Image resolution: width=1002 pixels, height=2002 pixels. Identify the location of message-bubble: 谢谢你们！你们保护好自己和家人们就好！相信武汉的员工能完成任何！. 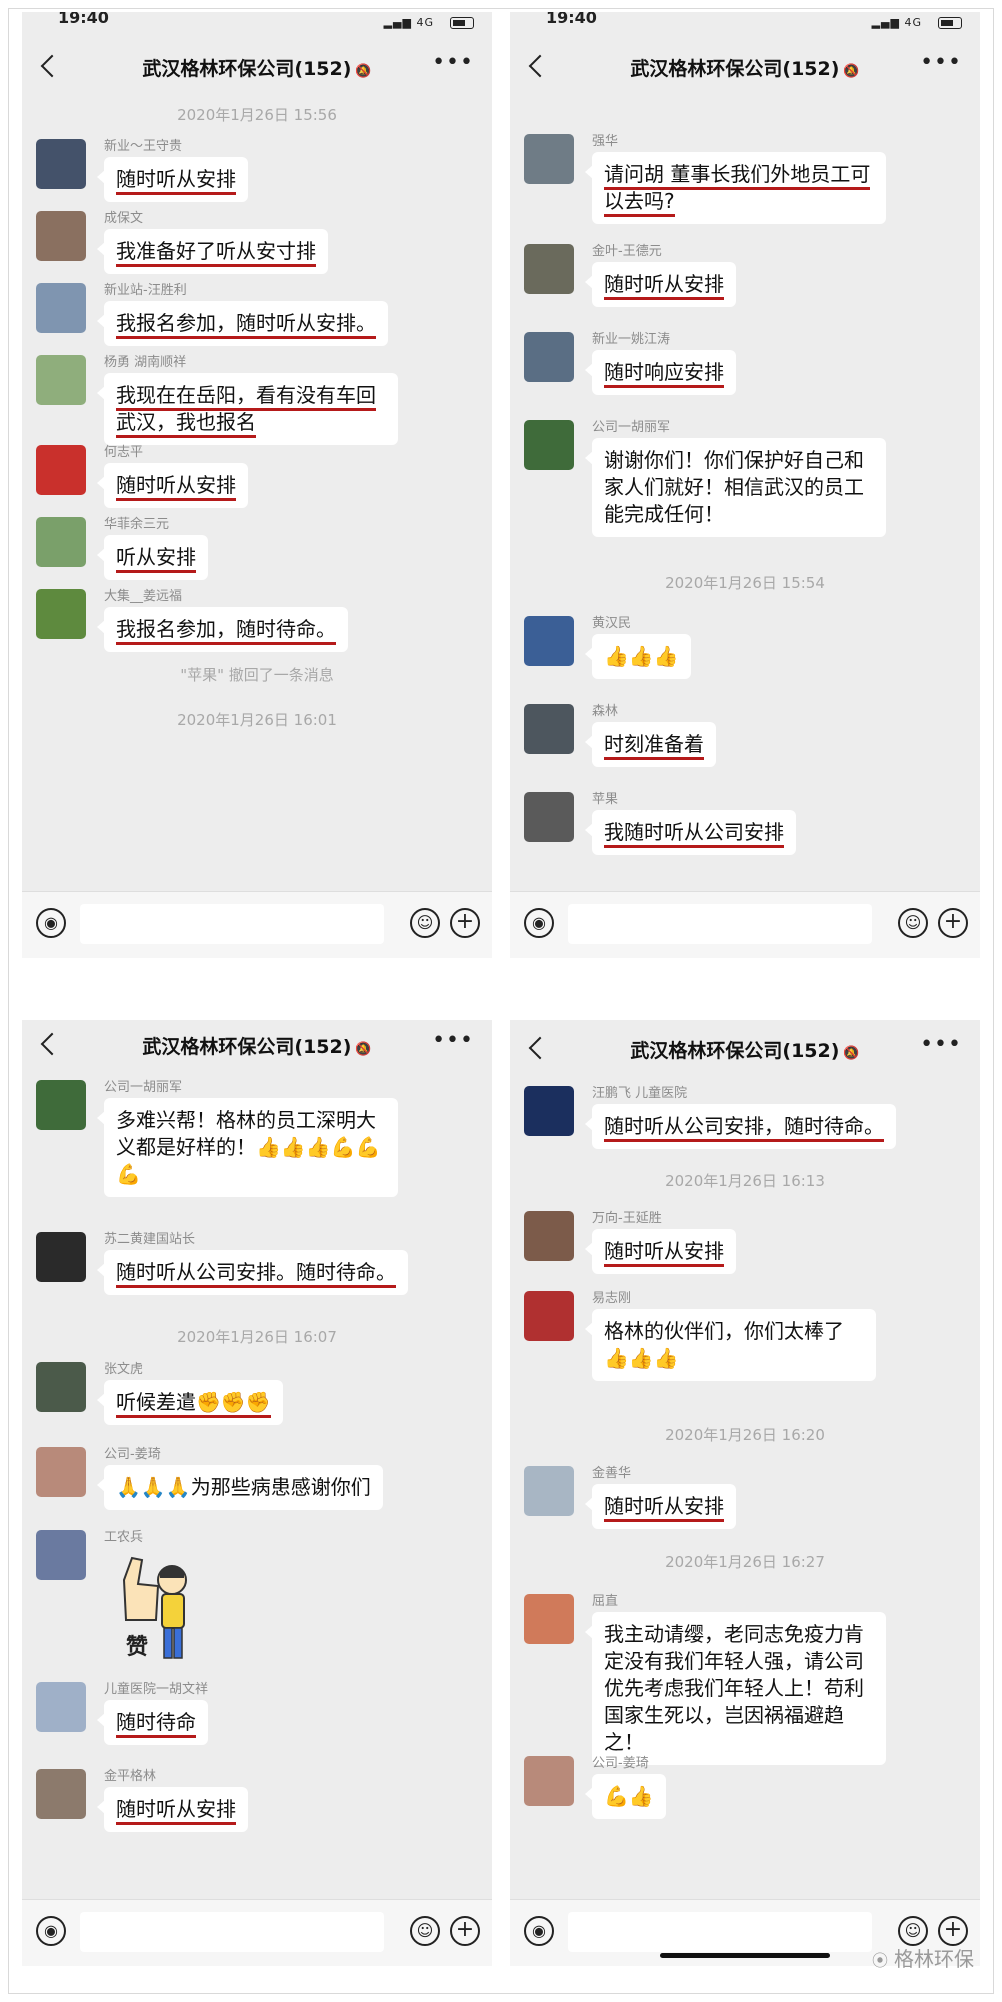
(735, 487).